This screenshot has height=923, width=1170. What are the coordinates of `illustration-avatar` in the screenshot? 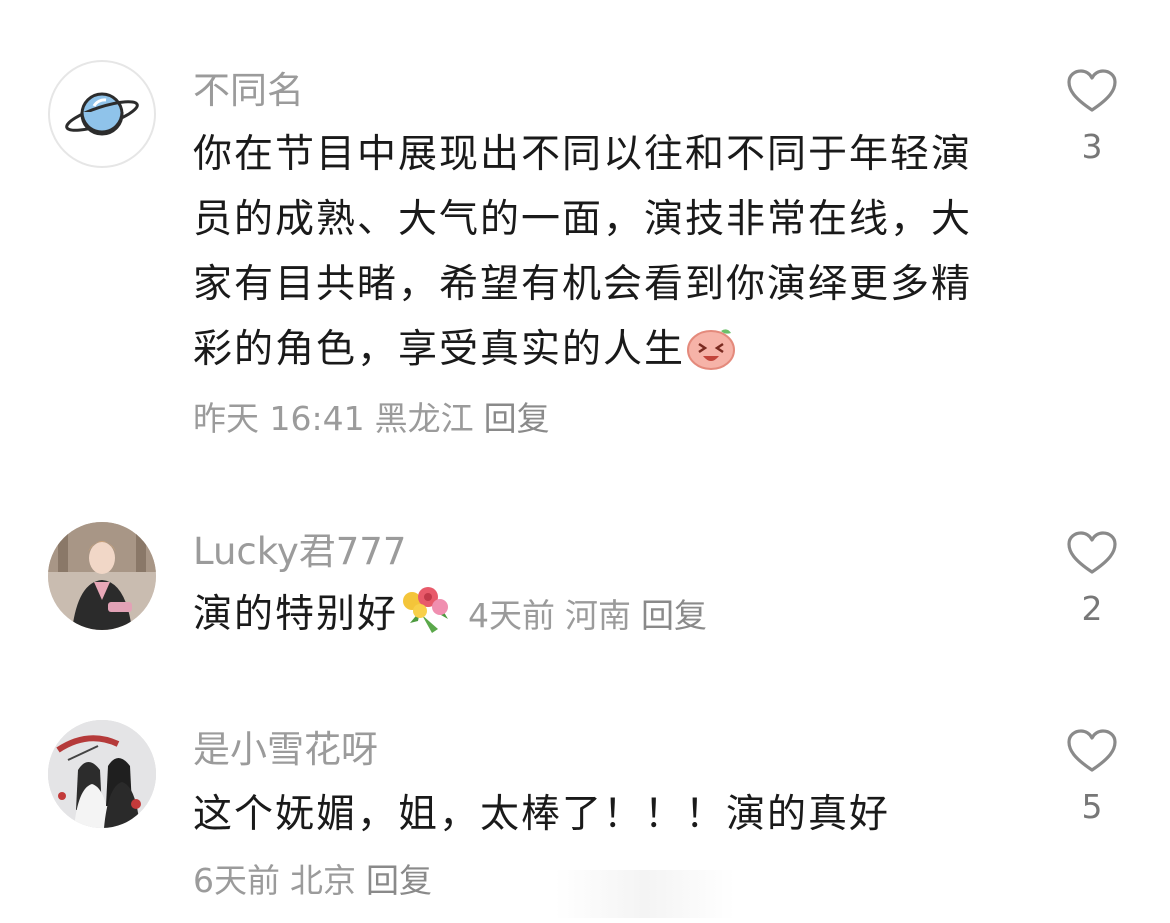 It's located at (102, 774).